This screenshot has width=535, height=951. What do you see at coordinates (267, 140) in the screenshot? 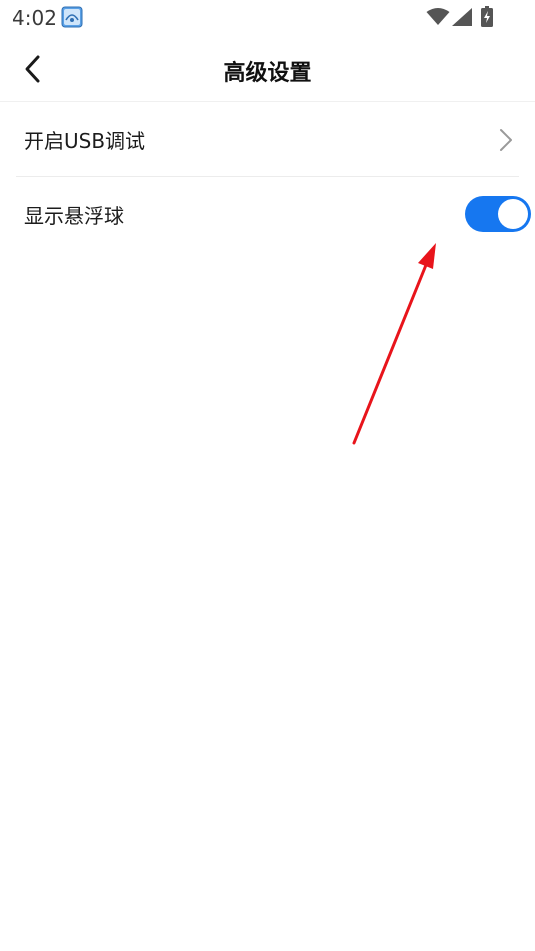
I see `usb-debug-row: 开启USB调试` at bounding box center [267, 140].